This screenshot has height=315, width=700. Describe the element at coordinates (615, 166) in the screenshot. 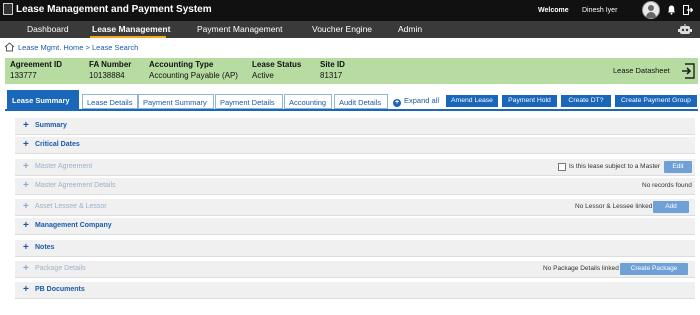

I see `master-lease-question: Is this lease subject to a Master` at that location.